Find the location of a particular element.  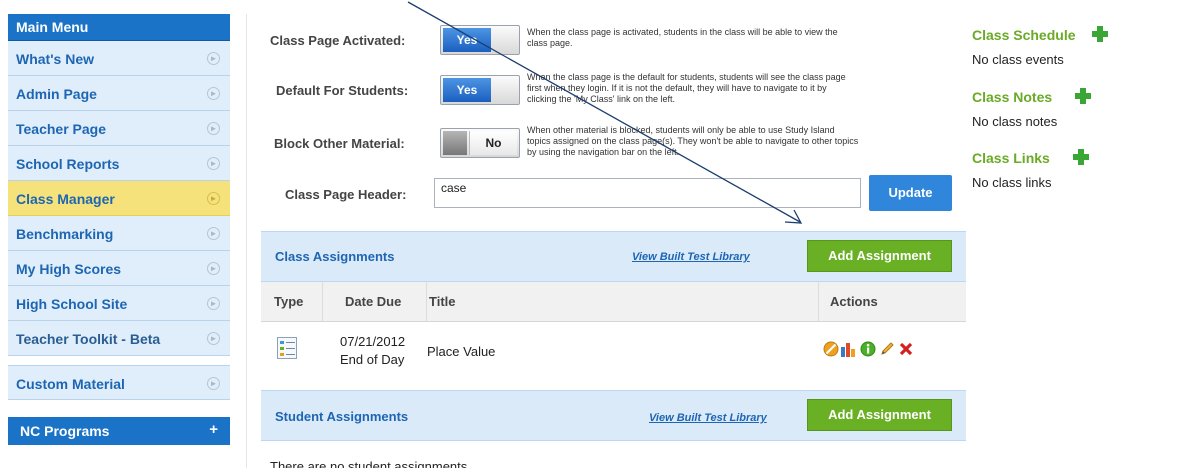

class-schedule-title: Class Schedule is located at coordinates (1024, 35).